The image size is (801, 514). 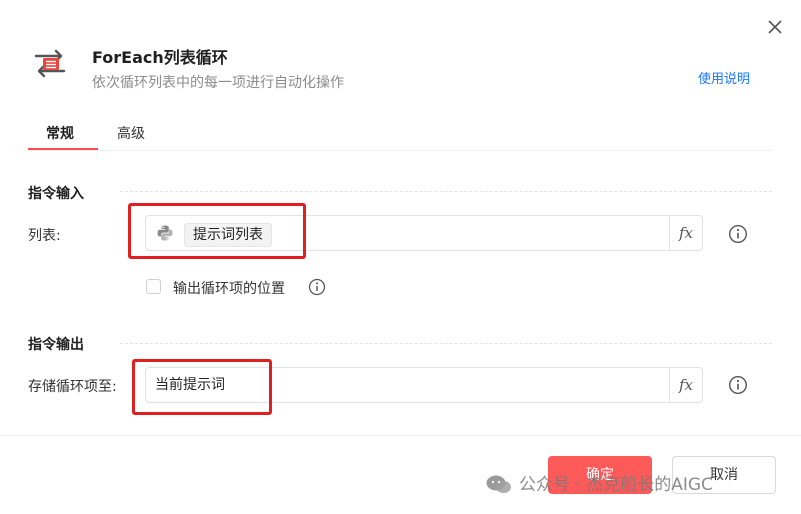 I want to click on tab-advanced: 高级, so click(x=131, y=133).